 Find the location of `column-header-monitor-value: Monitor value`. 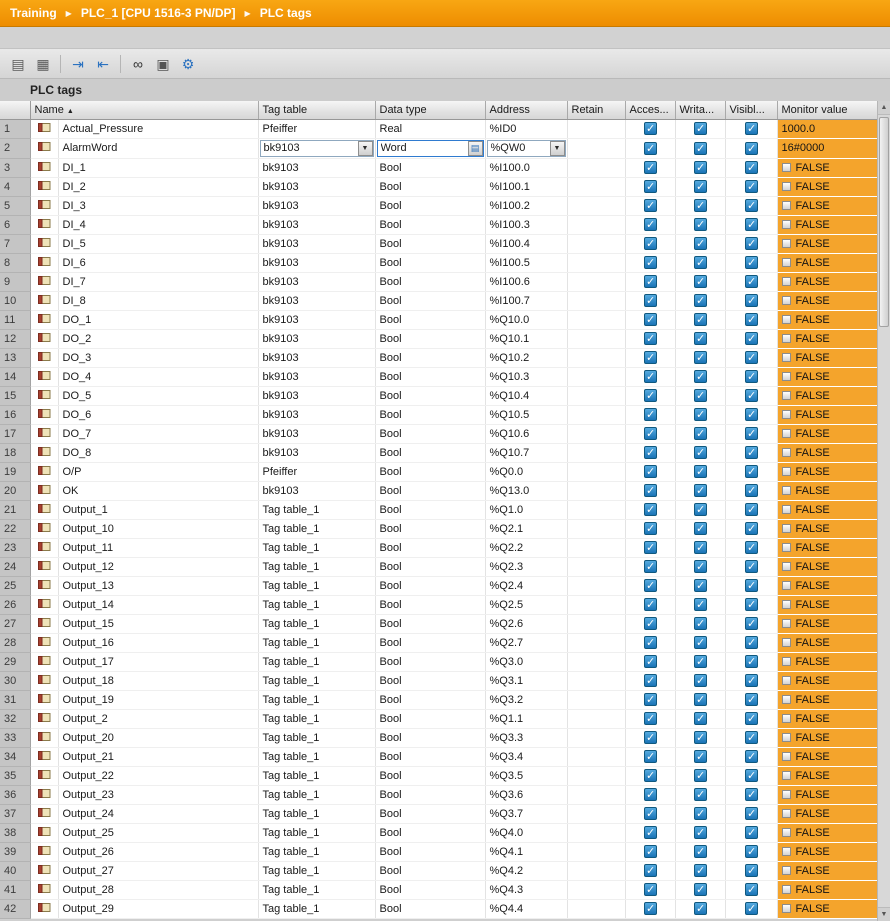

column-header-monitor-value: Monitor value is located at coordinates (827, 110).